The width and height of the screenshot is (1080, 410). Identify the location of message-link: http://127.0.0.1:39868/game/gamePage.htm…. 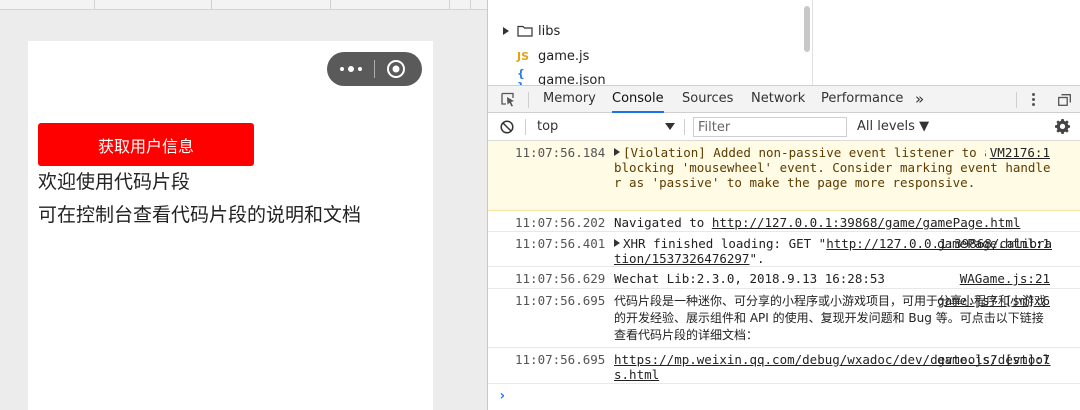
(866, 222).